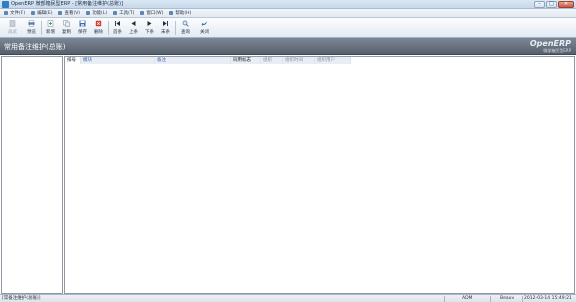 Image resolution: width=576 pixels, height=302 pixels. I want to click on menu-view: 查看(V), so click(69, 13).